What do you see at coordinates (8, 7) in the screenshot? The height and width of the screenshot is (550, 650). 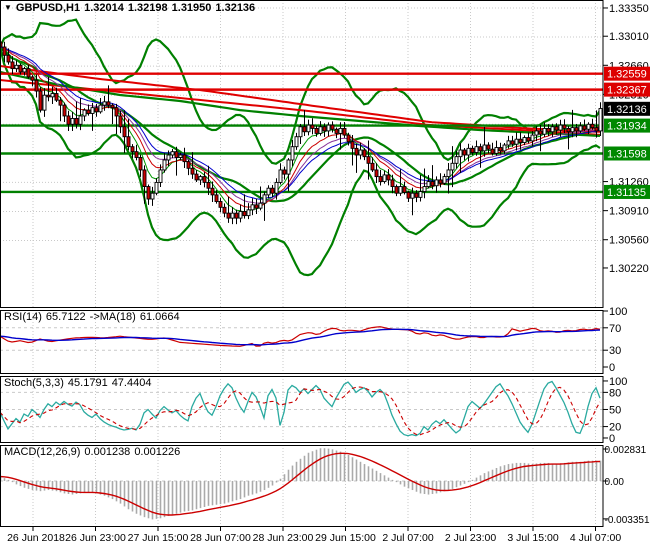 I see `symbol-dropdown-icon: ▼` at bounding box center [8, 7].